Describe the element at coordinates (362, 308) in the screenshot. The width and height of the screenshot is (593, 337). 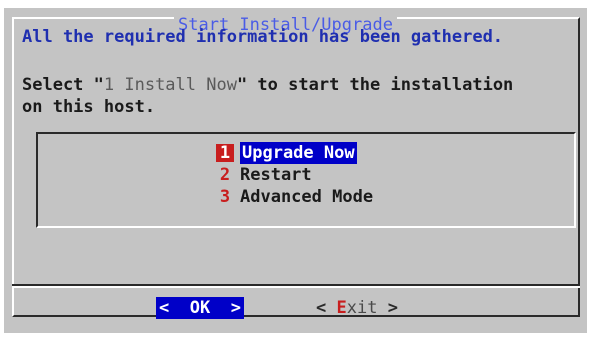
I see `exit-label-rest: xit` at that location.